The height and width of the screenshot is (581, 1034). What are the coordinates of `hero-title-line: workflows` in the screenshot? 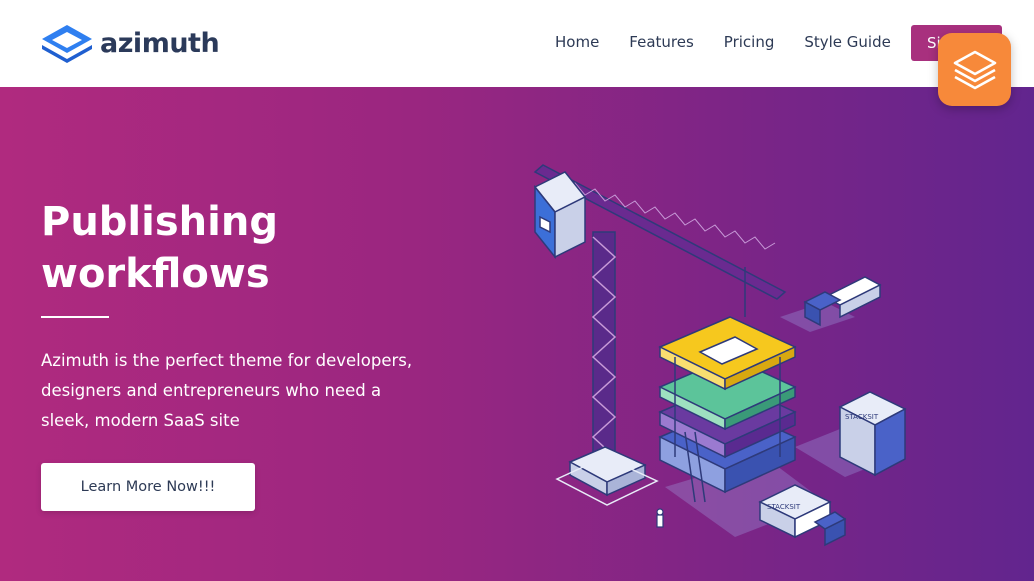 It's located at (155, 274).